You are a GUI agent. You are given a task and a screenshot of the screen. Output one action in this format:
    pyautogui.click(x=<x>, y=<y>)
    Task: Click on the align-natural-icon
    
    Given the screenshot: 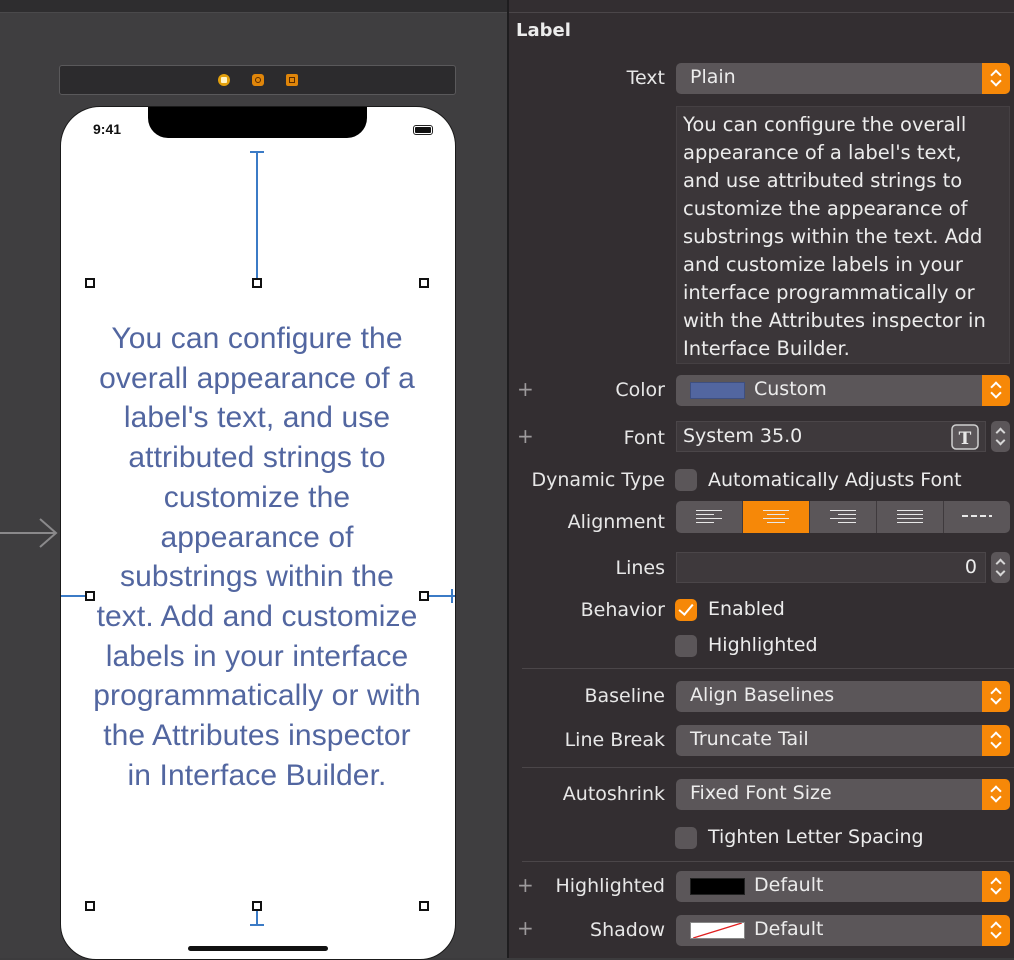 What is the action you would take?
    pyautogui.click(x=977, y=516)
    